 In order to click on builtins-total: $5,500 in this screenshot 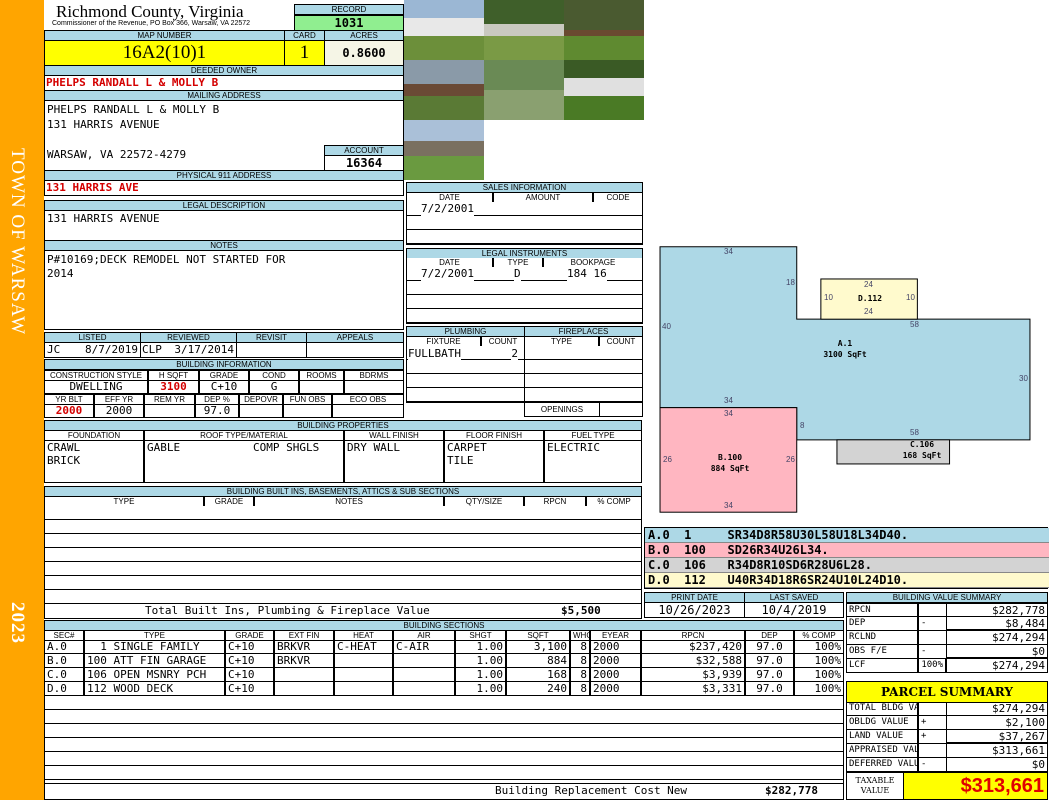, I will do `click(581, 610)`.